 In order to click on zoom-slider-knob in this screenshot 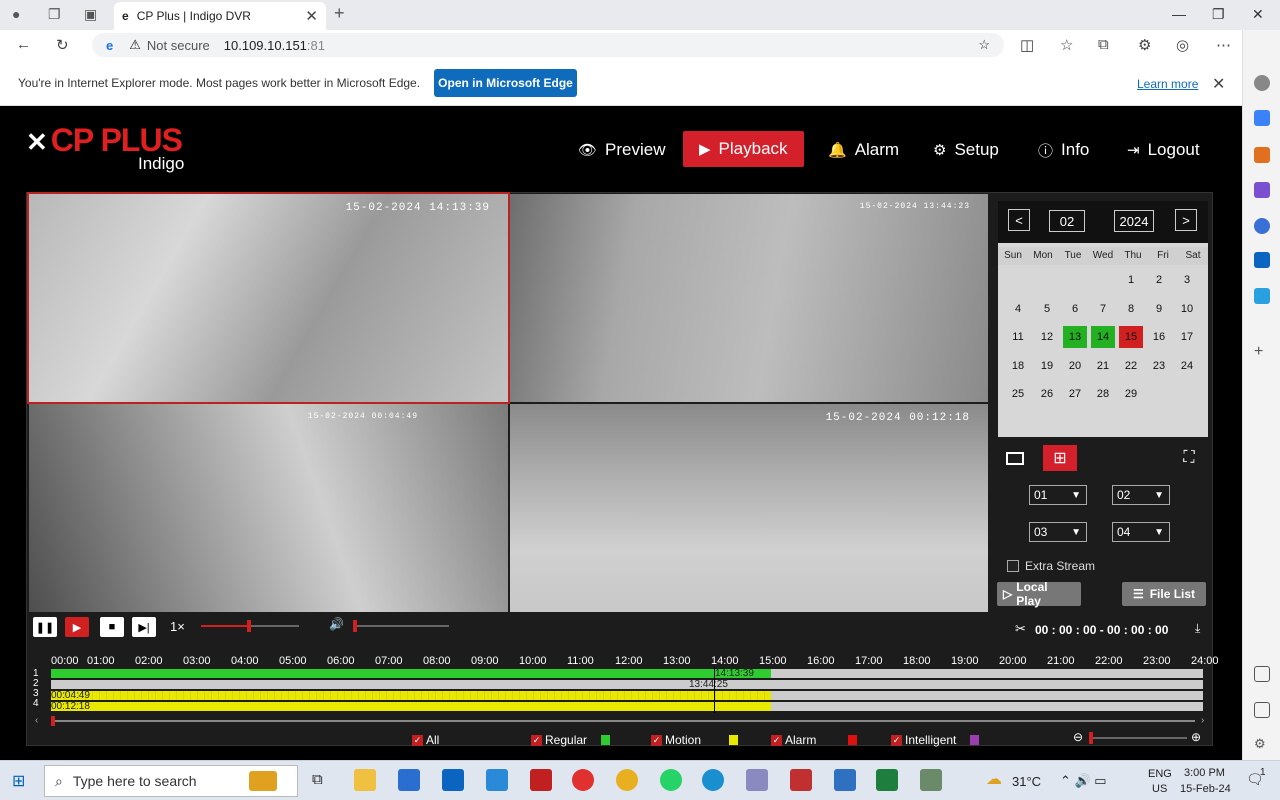, I will do `click(1091, 738)`.